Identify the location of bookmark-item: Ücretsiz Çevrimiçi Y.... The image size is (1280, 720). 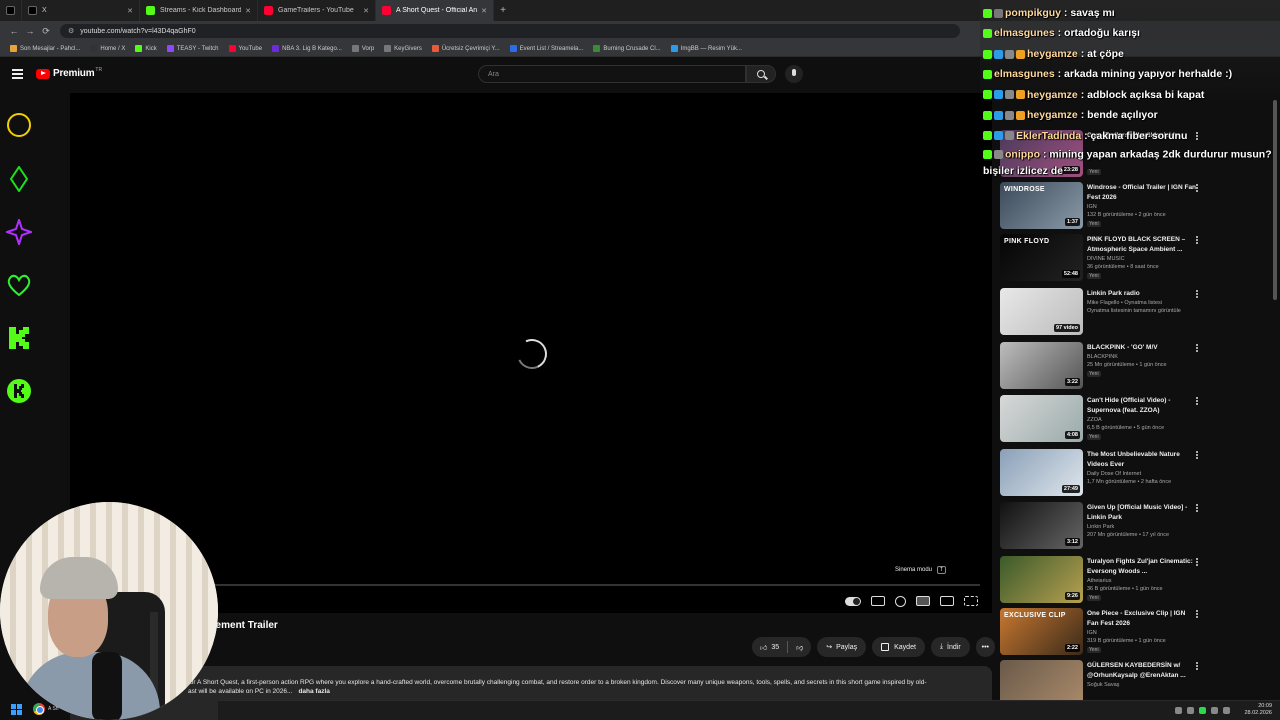
(465, 48).